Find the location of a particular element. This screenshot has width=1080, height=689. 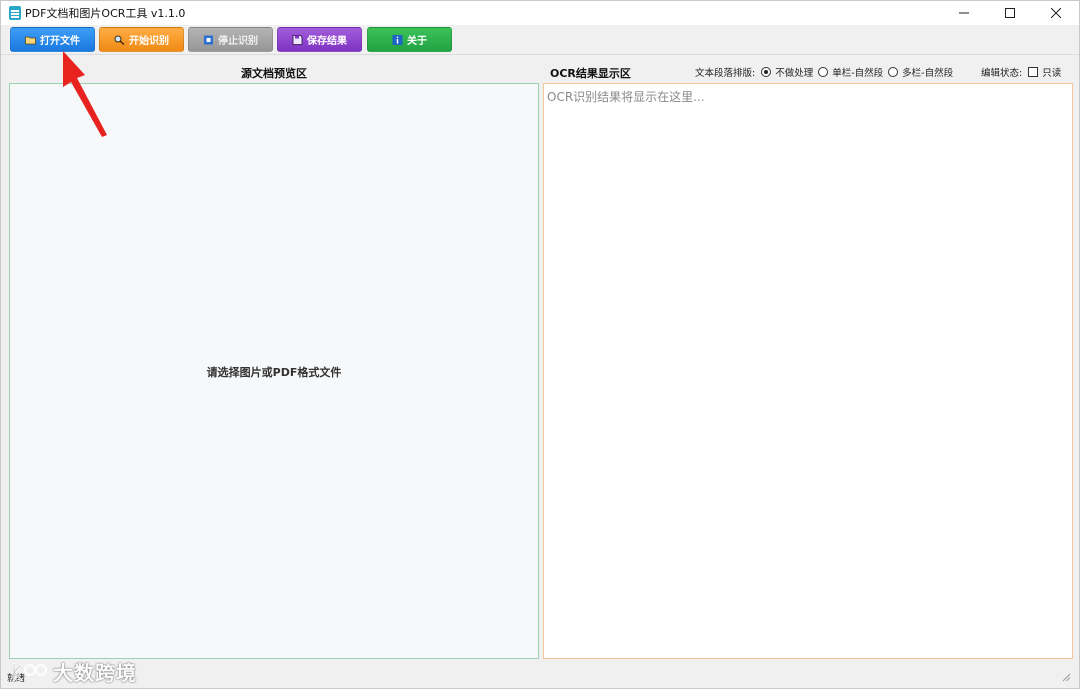

about-label: 关于 is located at coordinates (417, 41).